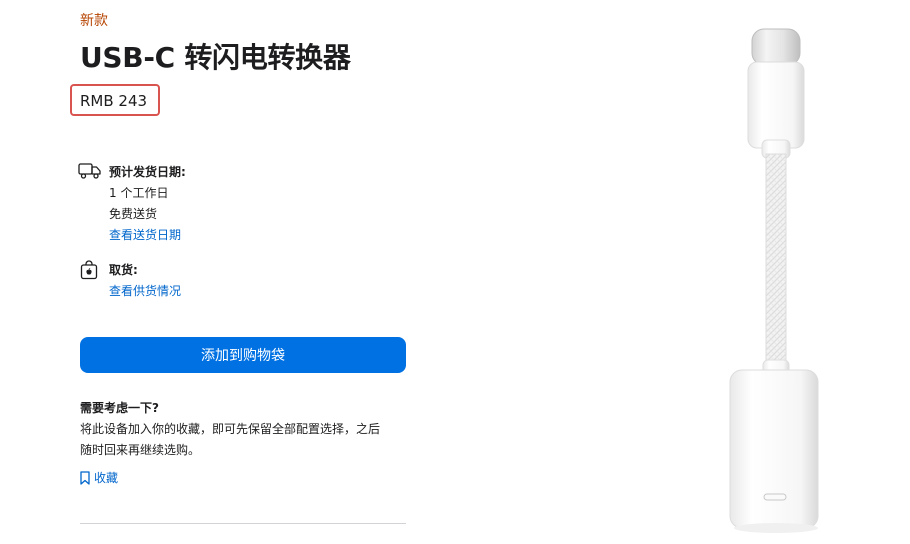  I want to click on consider-heading: 需要考虑一下?, so click(119, 408).